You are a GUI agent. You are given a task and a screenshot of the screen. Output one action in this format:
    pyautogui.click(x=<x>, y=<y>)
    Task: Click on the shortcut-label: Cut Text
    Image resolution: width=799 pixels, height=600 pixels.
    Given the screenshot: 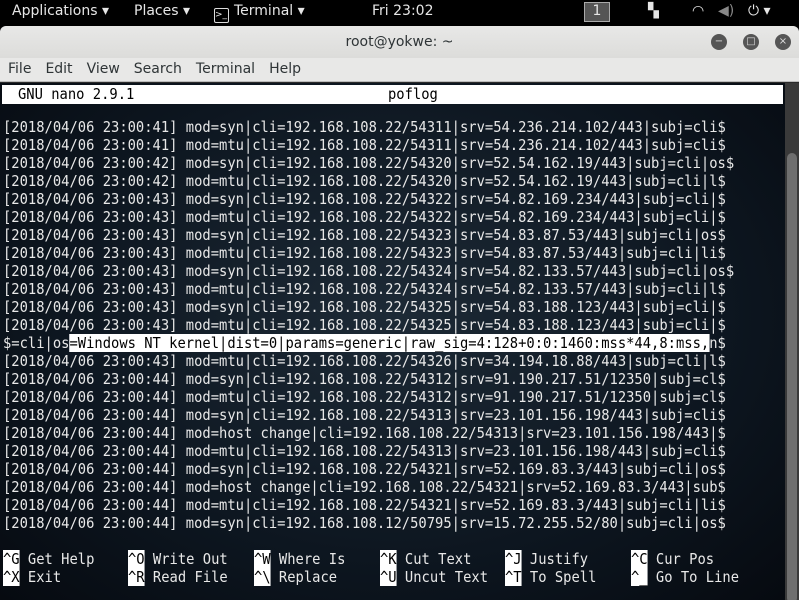 What is the action you would take?
    pyautogui.click(x=438, y=559)
    